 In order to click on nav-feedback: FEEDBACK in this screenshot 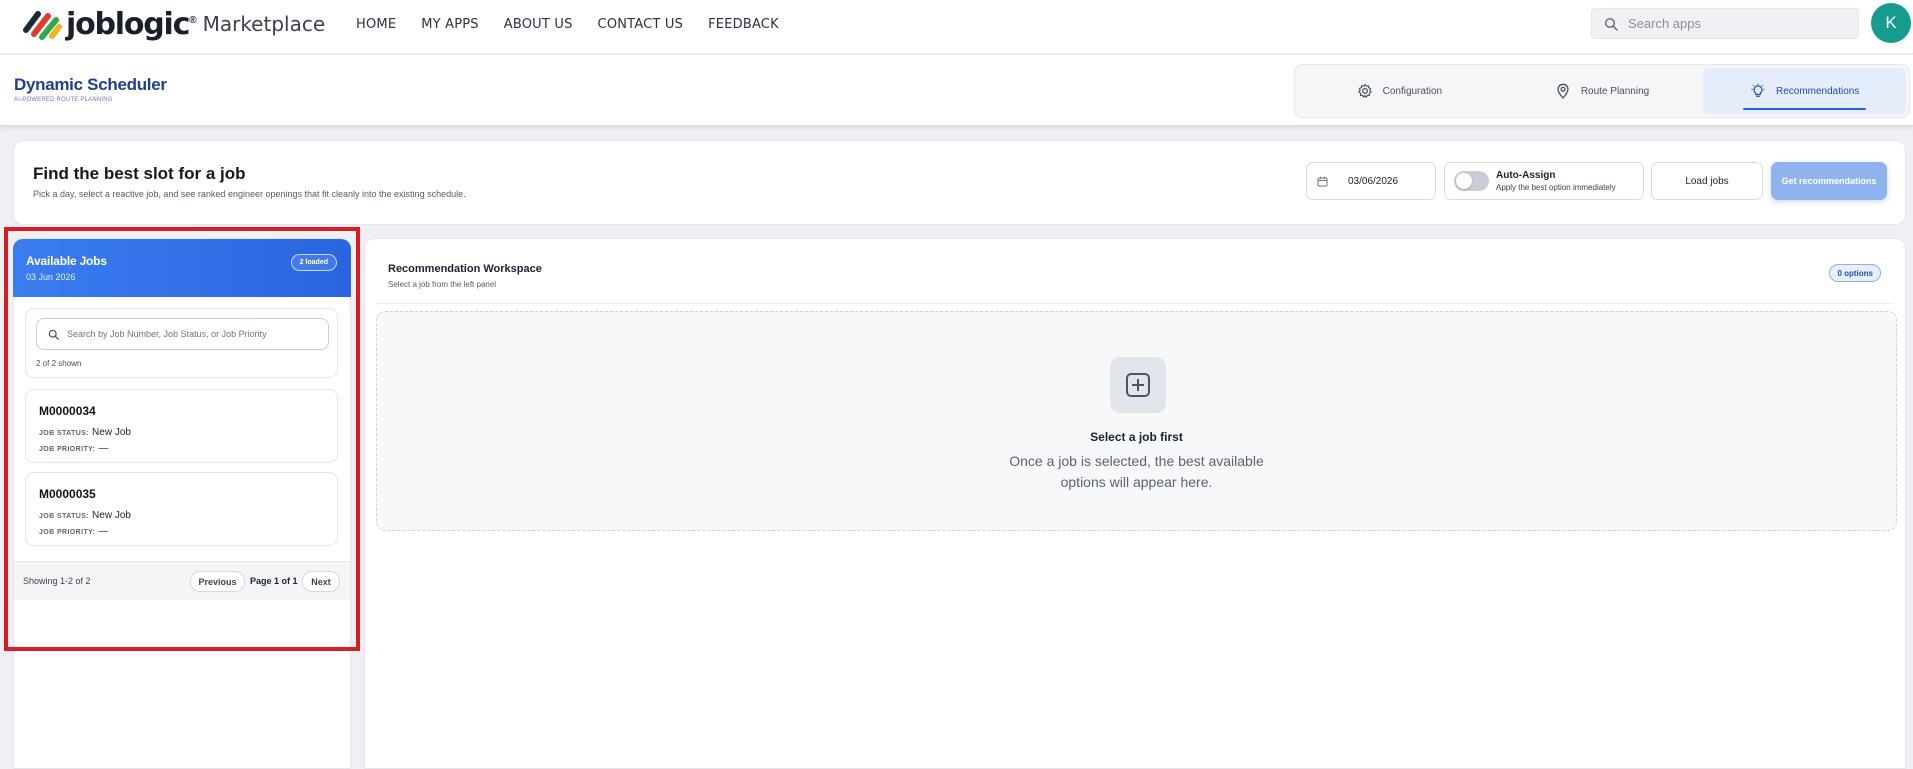, I will do `click(743, 24)`.